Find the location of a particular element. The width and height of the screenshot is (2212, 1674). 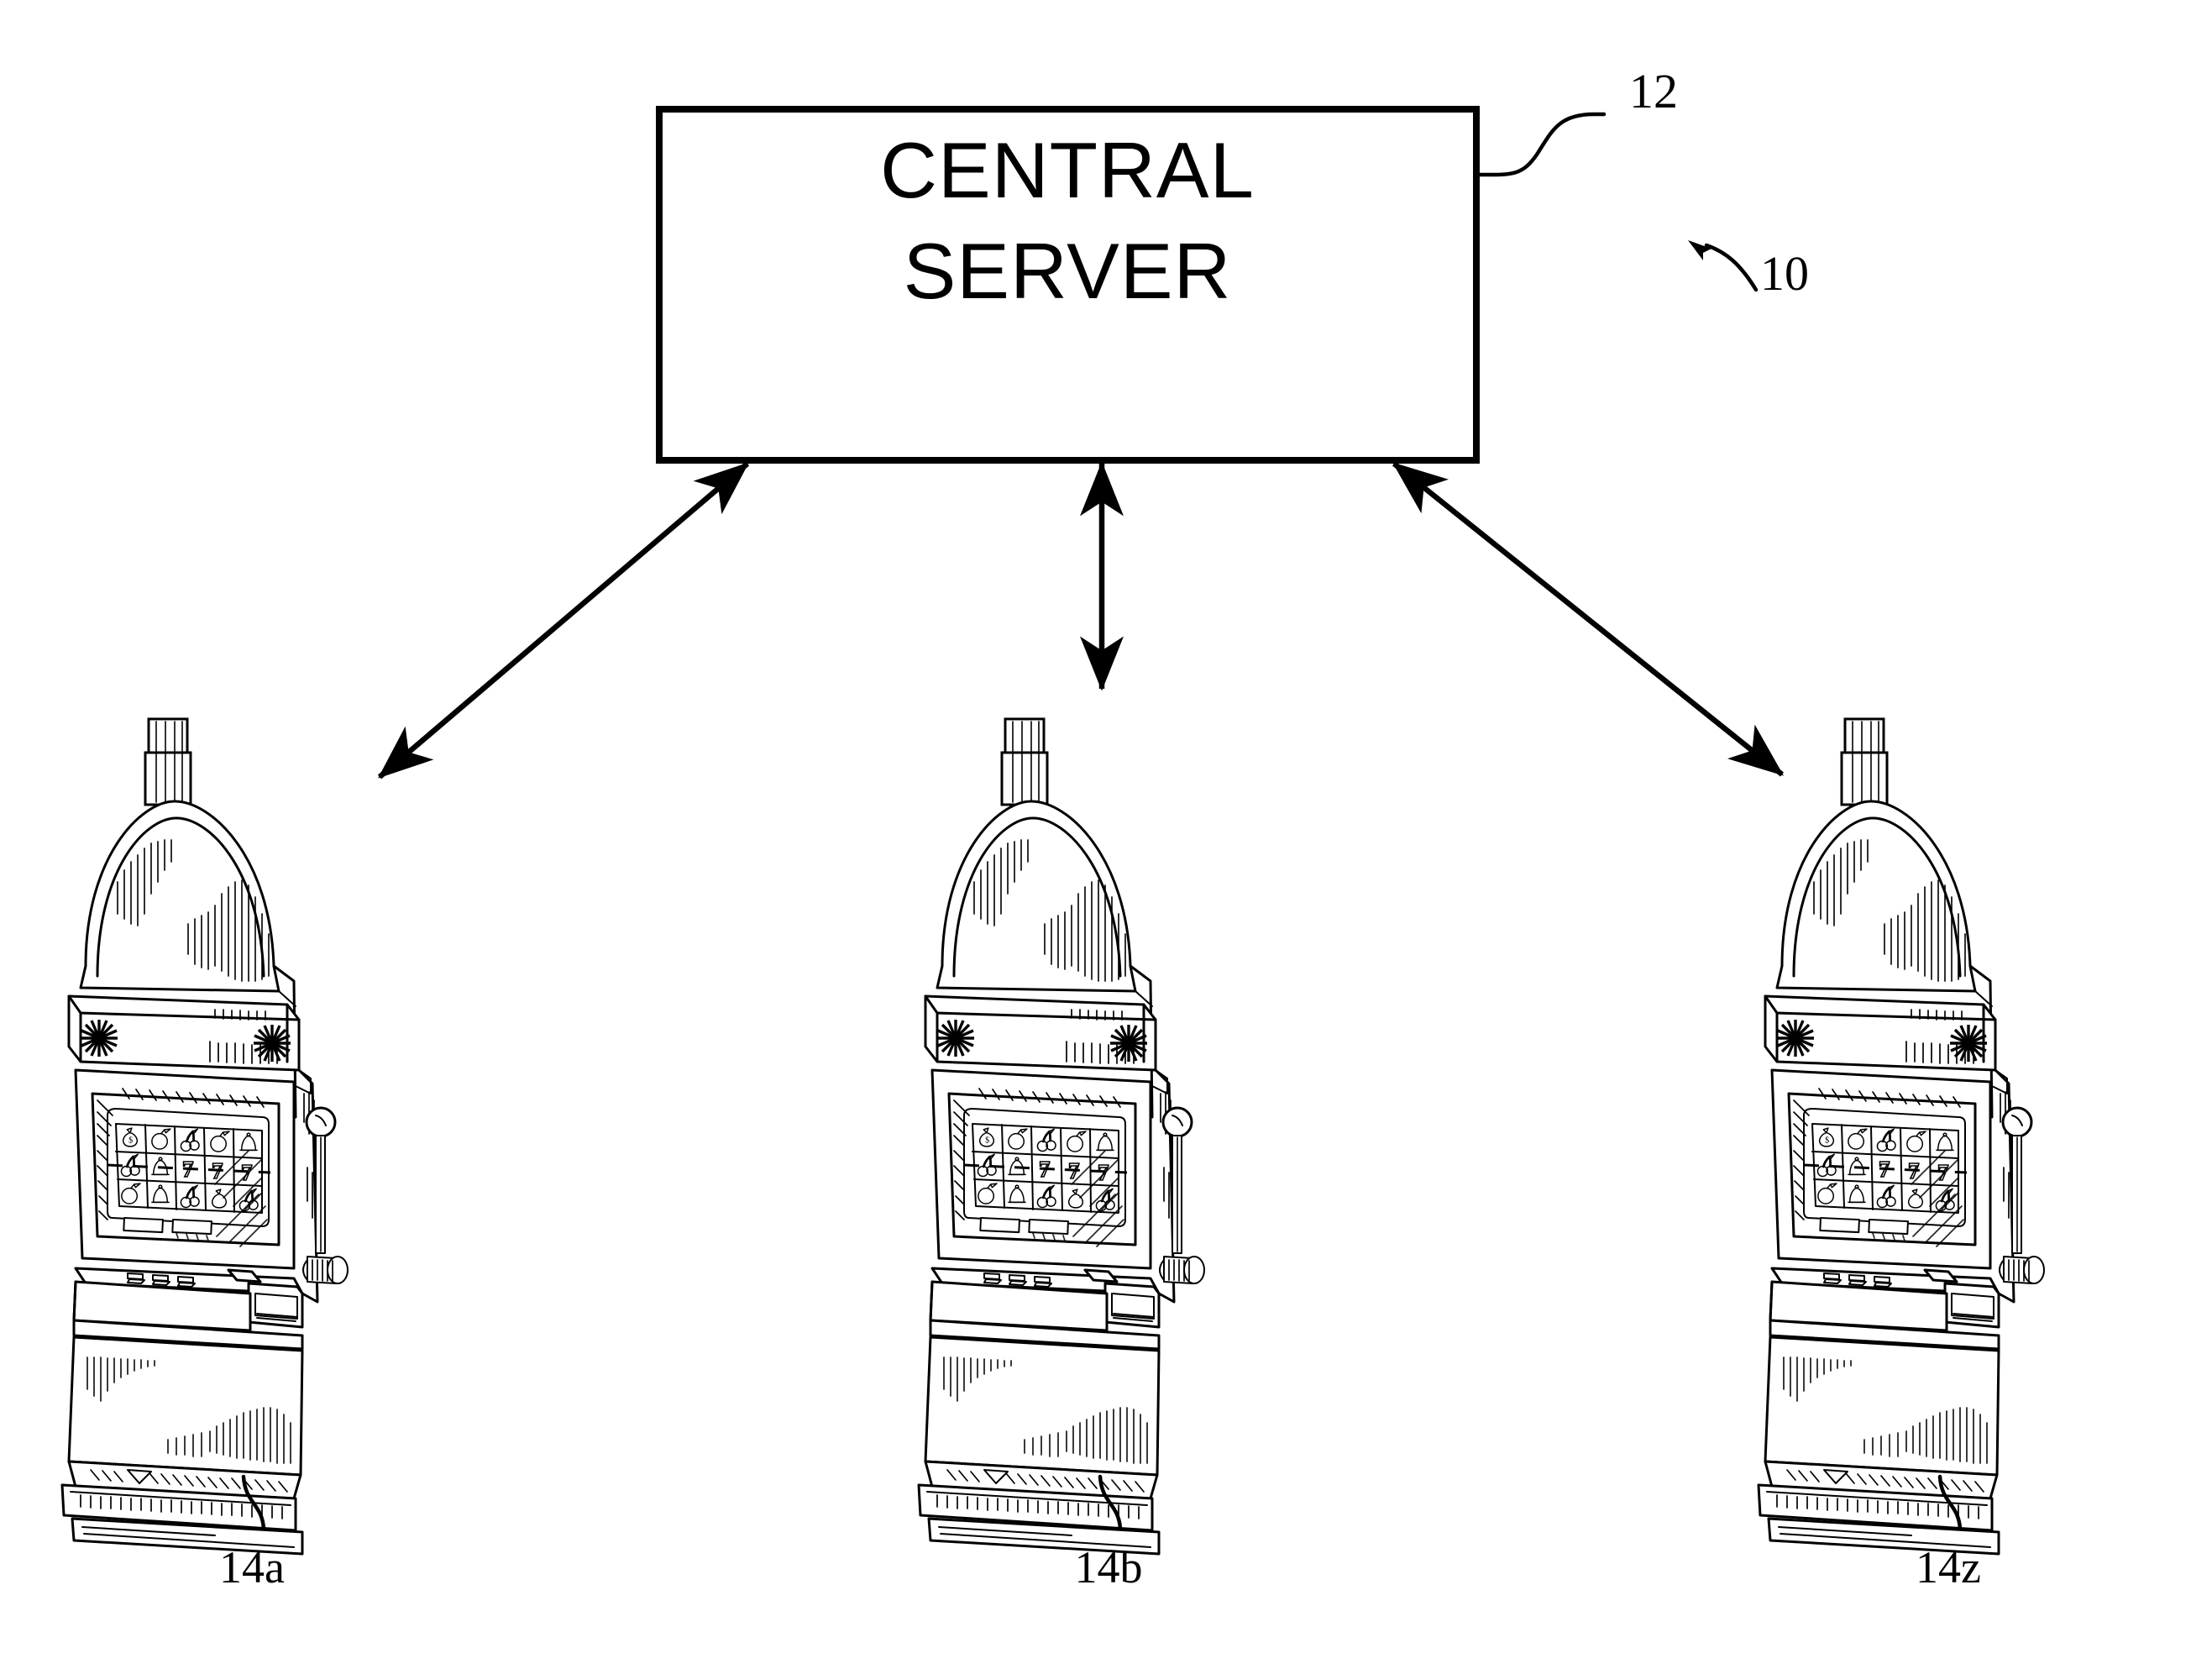

slot-machine-b: 14b is located at coordinates (1061, 1155).